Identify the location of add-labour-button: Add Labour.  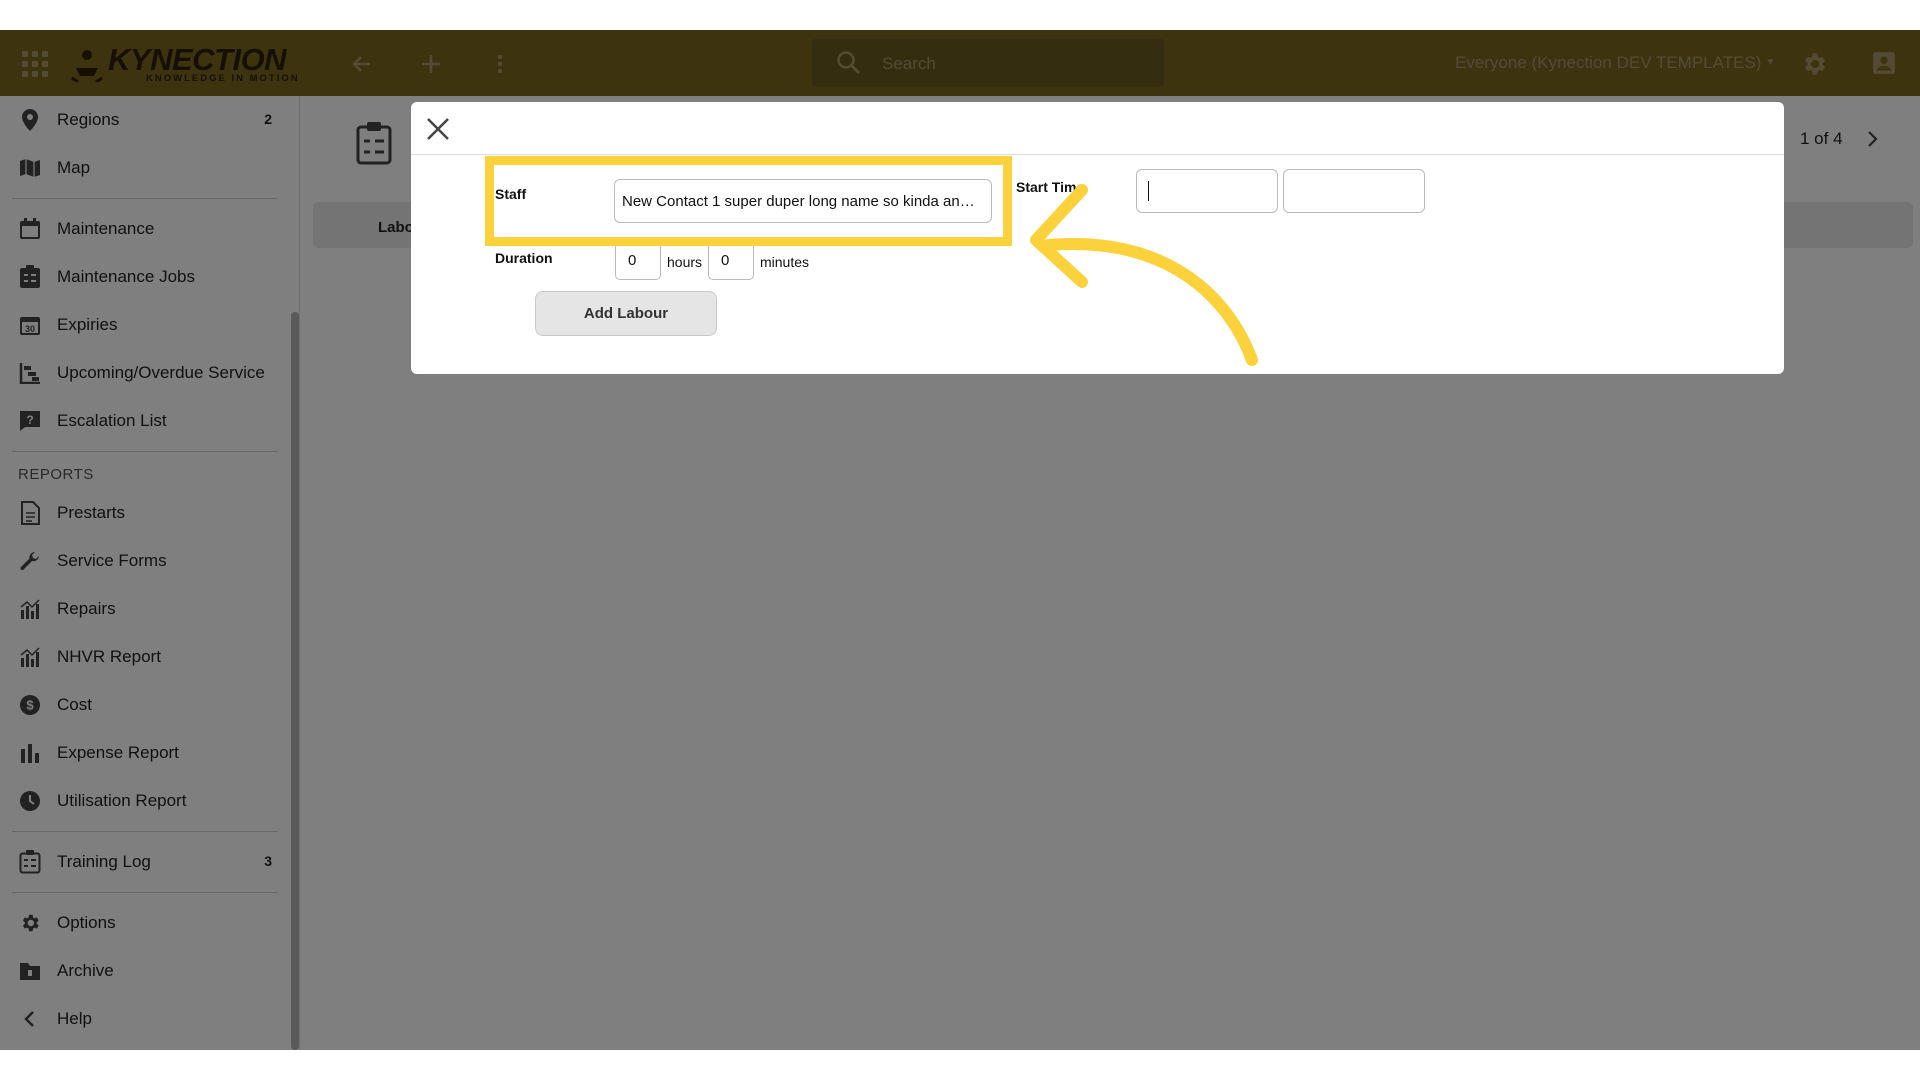
(626, 313).